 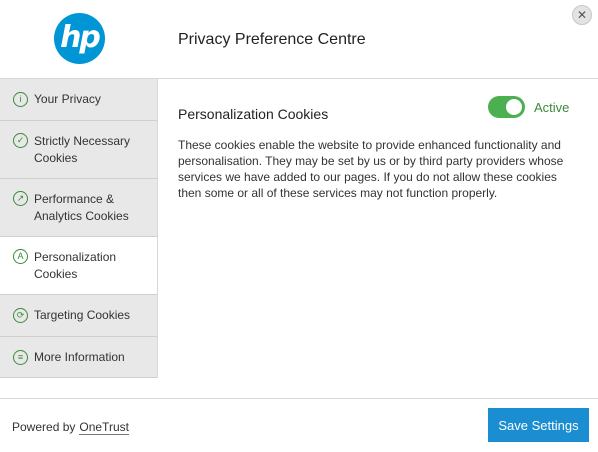 What do you see at coordinates (20, 357) in the screenshot?
I see `document-icon: ≡` at bounding box center [20, 357].